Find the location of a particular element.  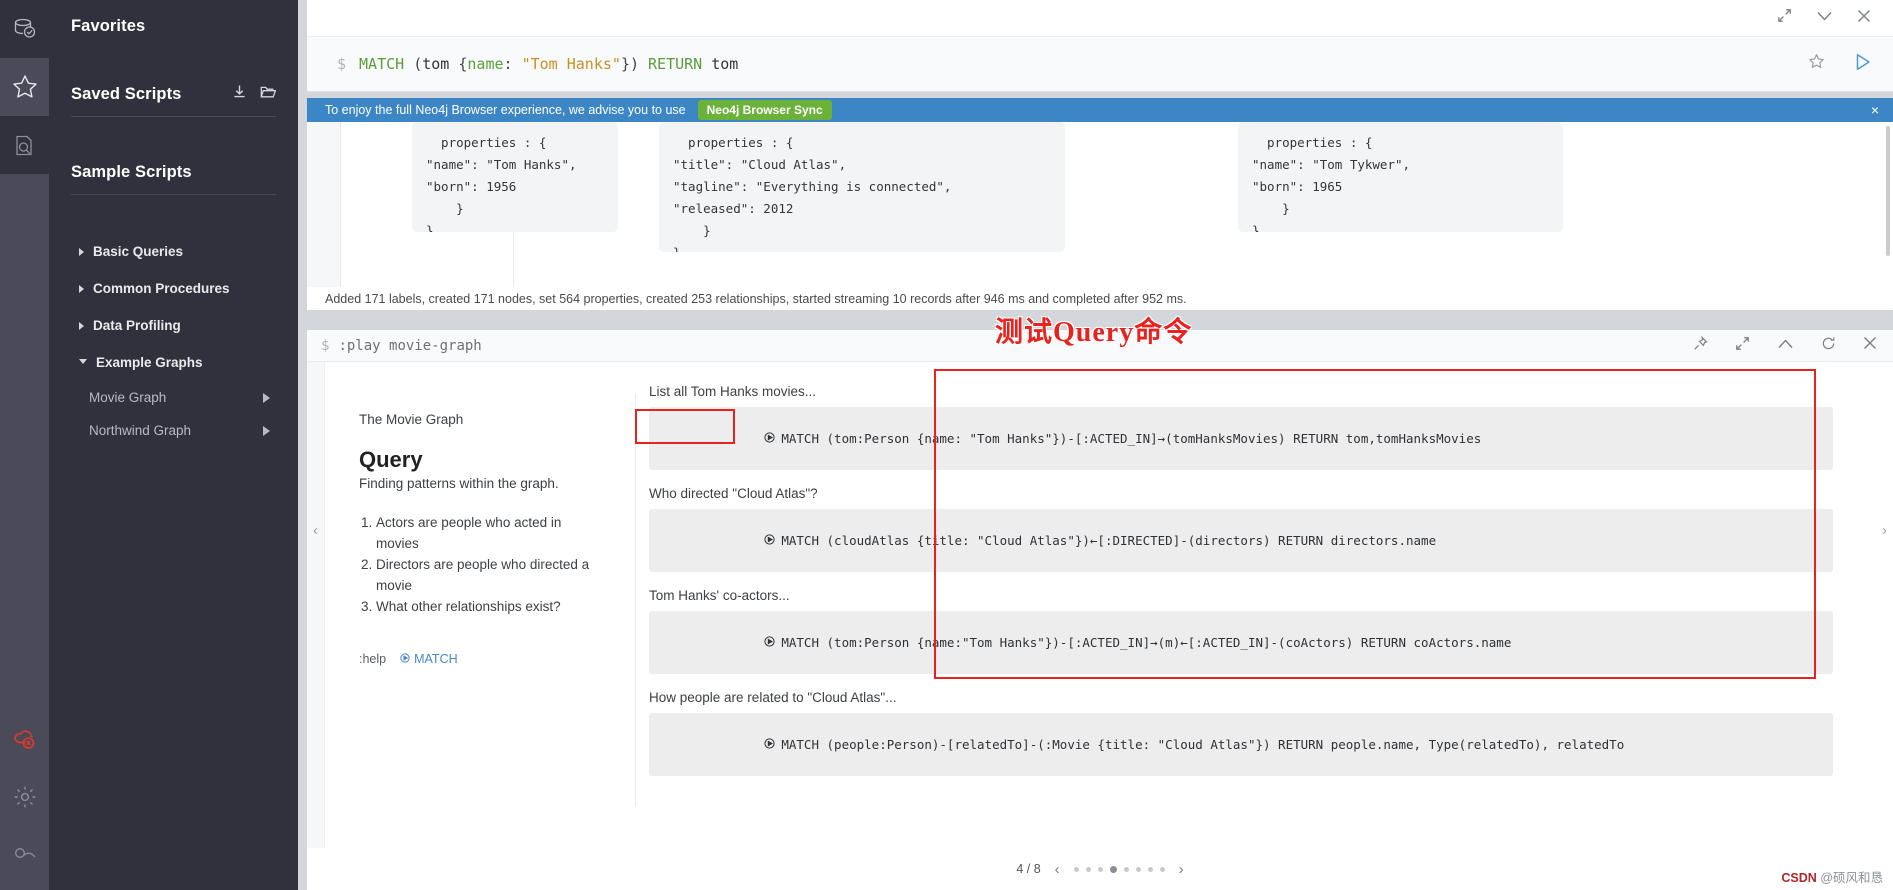

query-token: name is located at coordinates (485, 64).